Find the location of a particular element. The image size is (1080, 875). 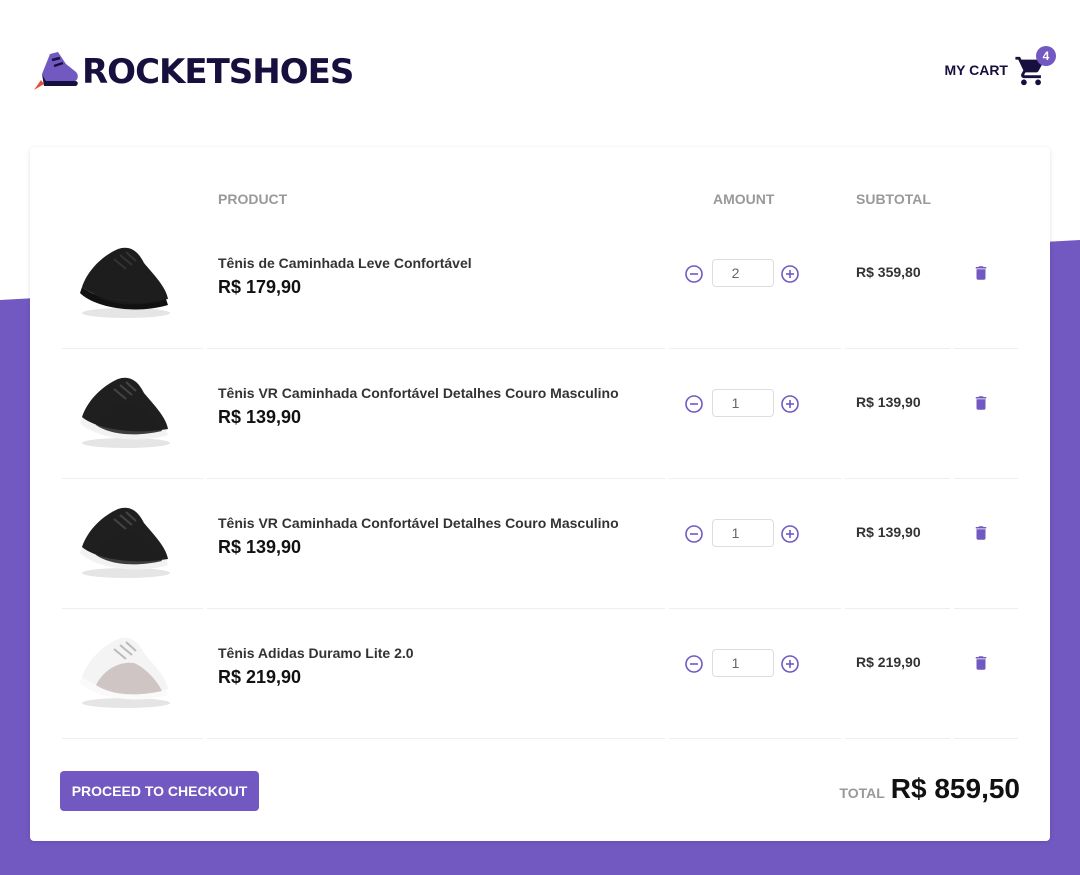

total: TOTAL R$ 859,50 is located at coordinates (929, 789).